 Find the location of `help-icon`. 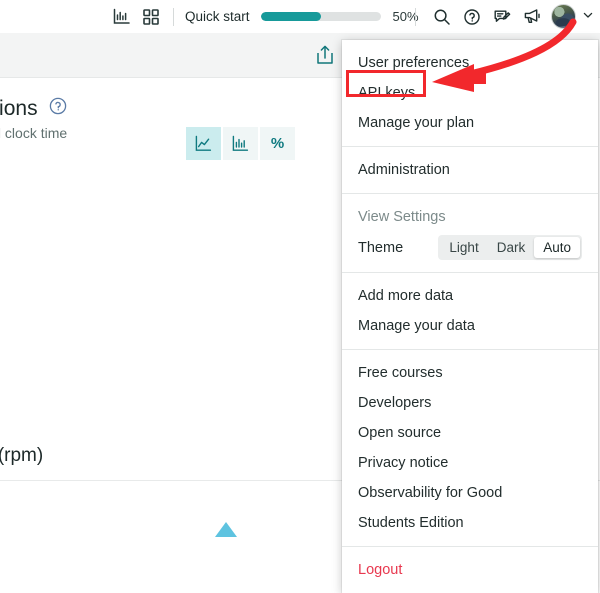

help-icon is located at coordinates (472, 17).